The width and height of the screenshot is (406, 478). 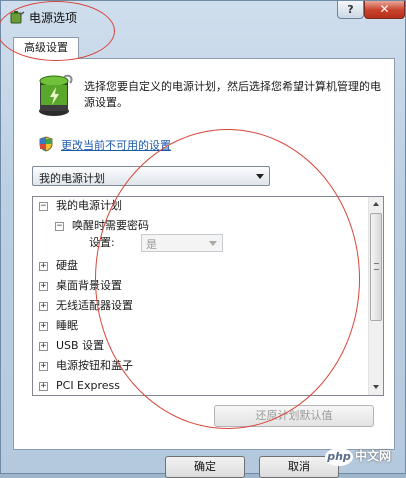 What do you see at coordinates (46, 48) in the screenshot?
I see `tab-advanced-settings: 高级设置` at bounding box center [46, 48].